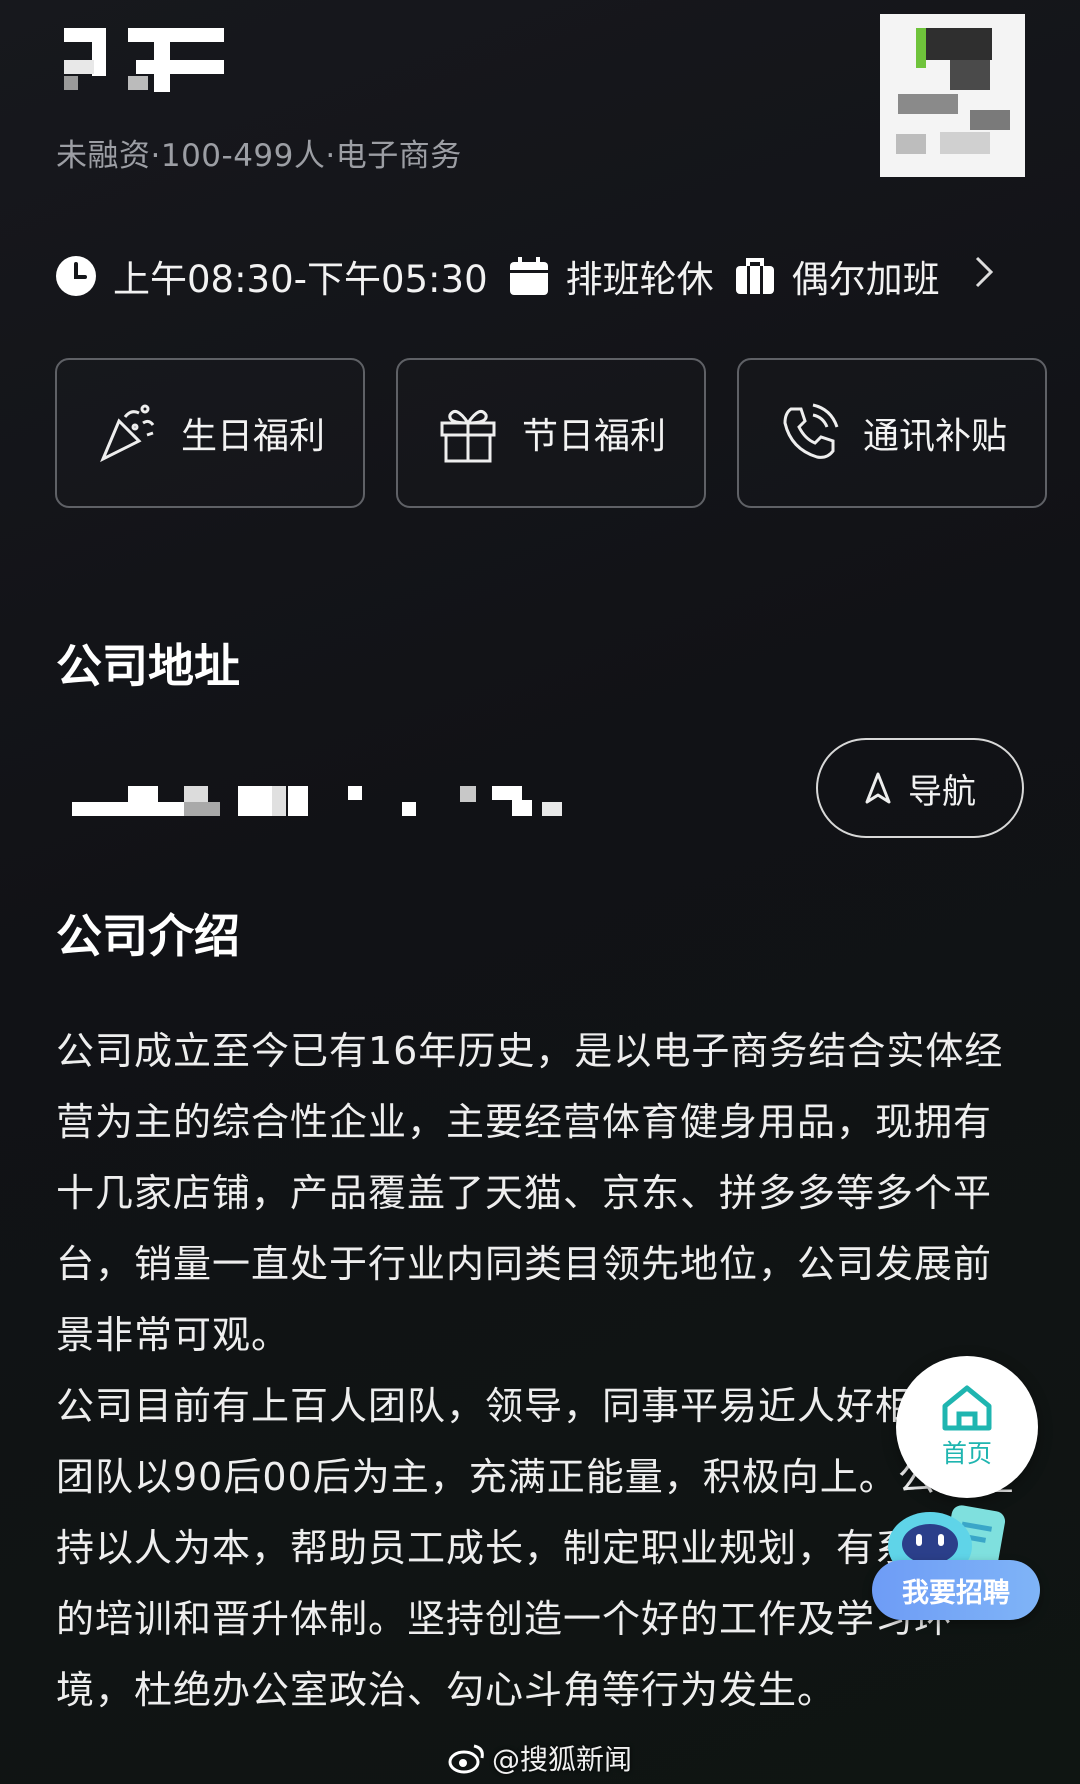  I want to click on home-icon, so click(967, 1408).